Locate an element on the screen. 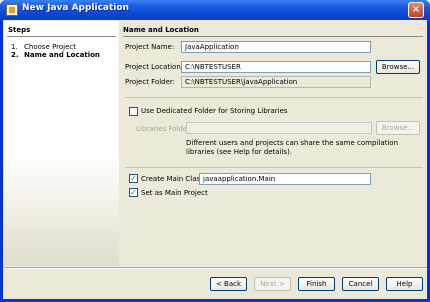  window-title: New Java Application is located at coordinates (75, 8).